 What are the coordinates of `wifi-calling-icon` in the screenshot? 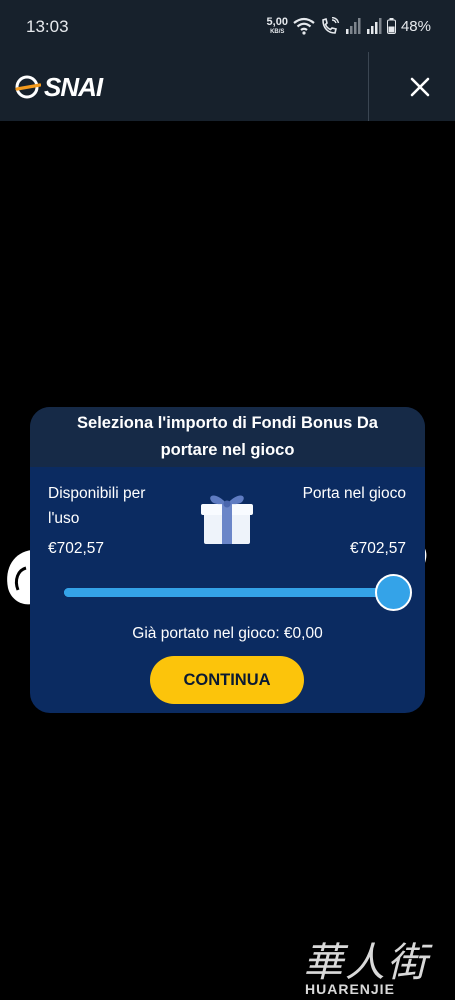 It's located at (331, 25).